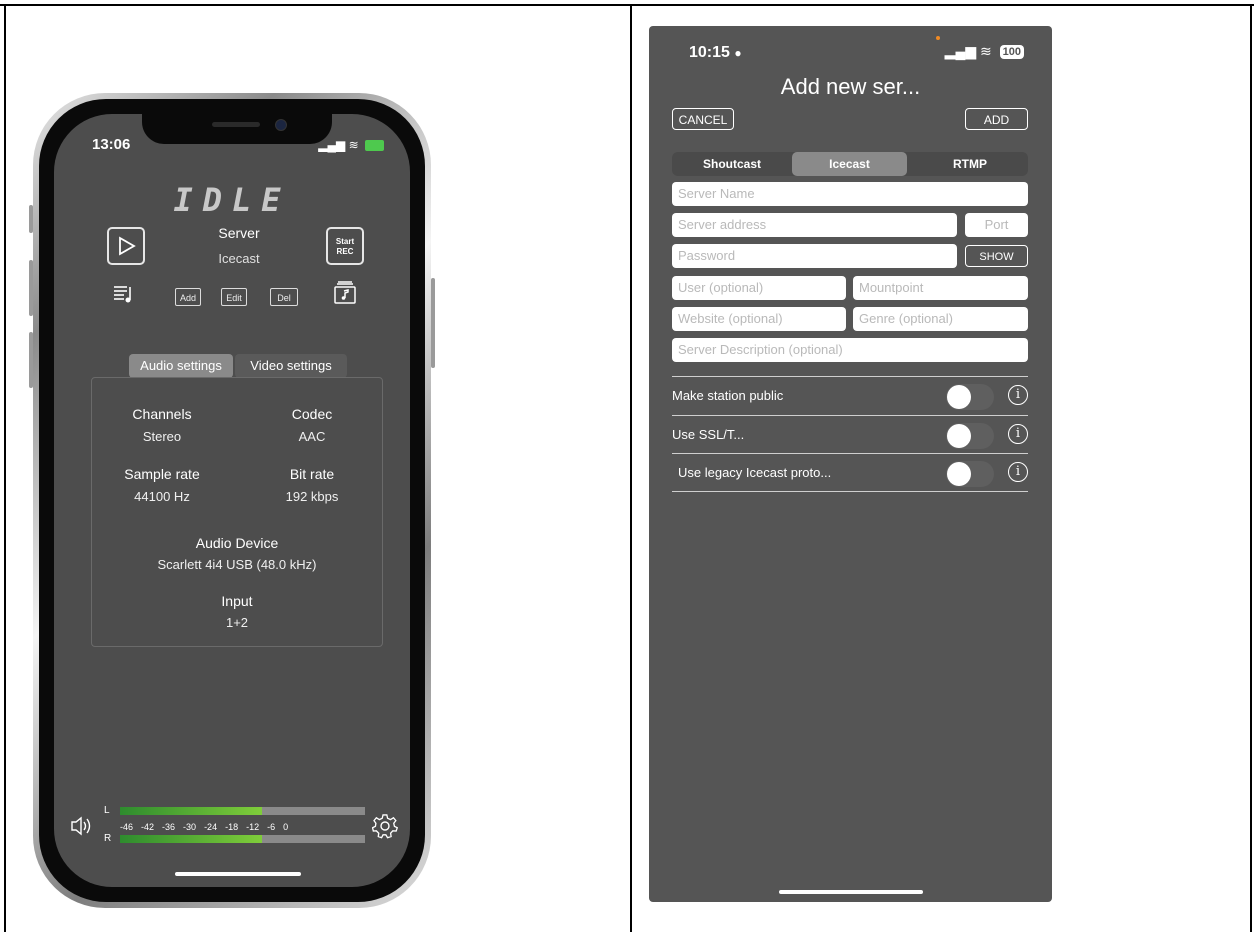  I want to click on person-icon: ●, so click(738, 53).